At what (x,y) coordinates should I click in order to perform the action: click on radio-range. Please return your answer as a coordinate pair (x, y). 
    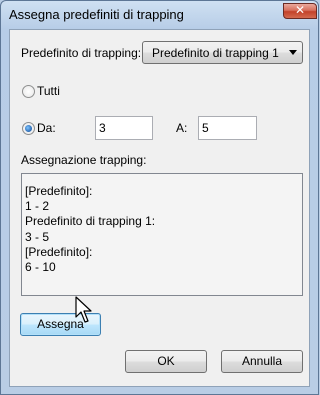
    Looking at the image, I should click on (28, 128).